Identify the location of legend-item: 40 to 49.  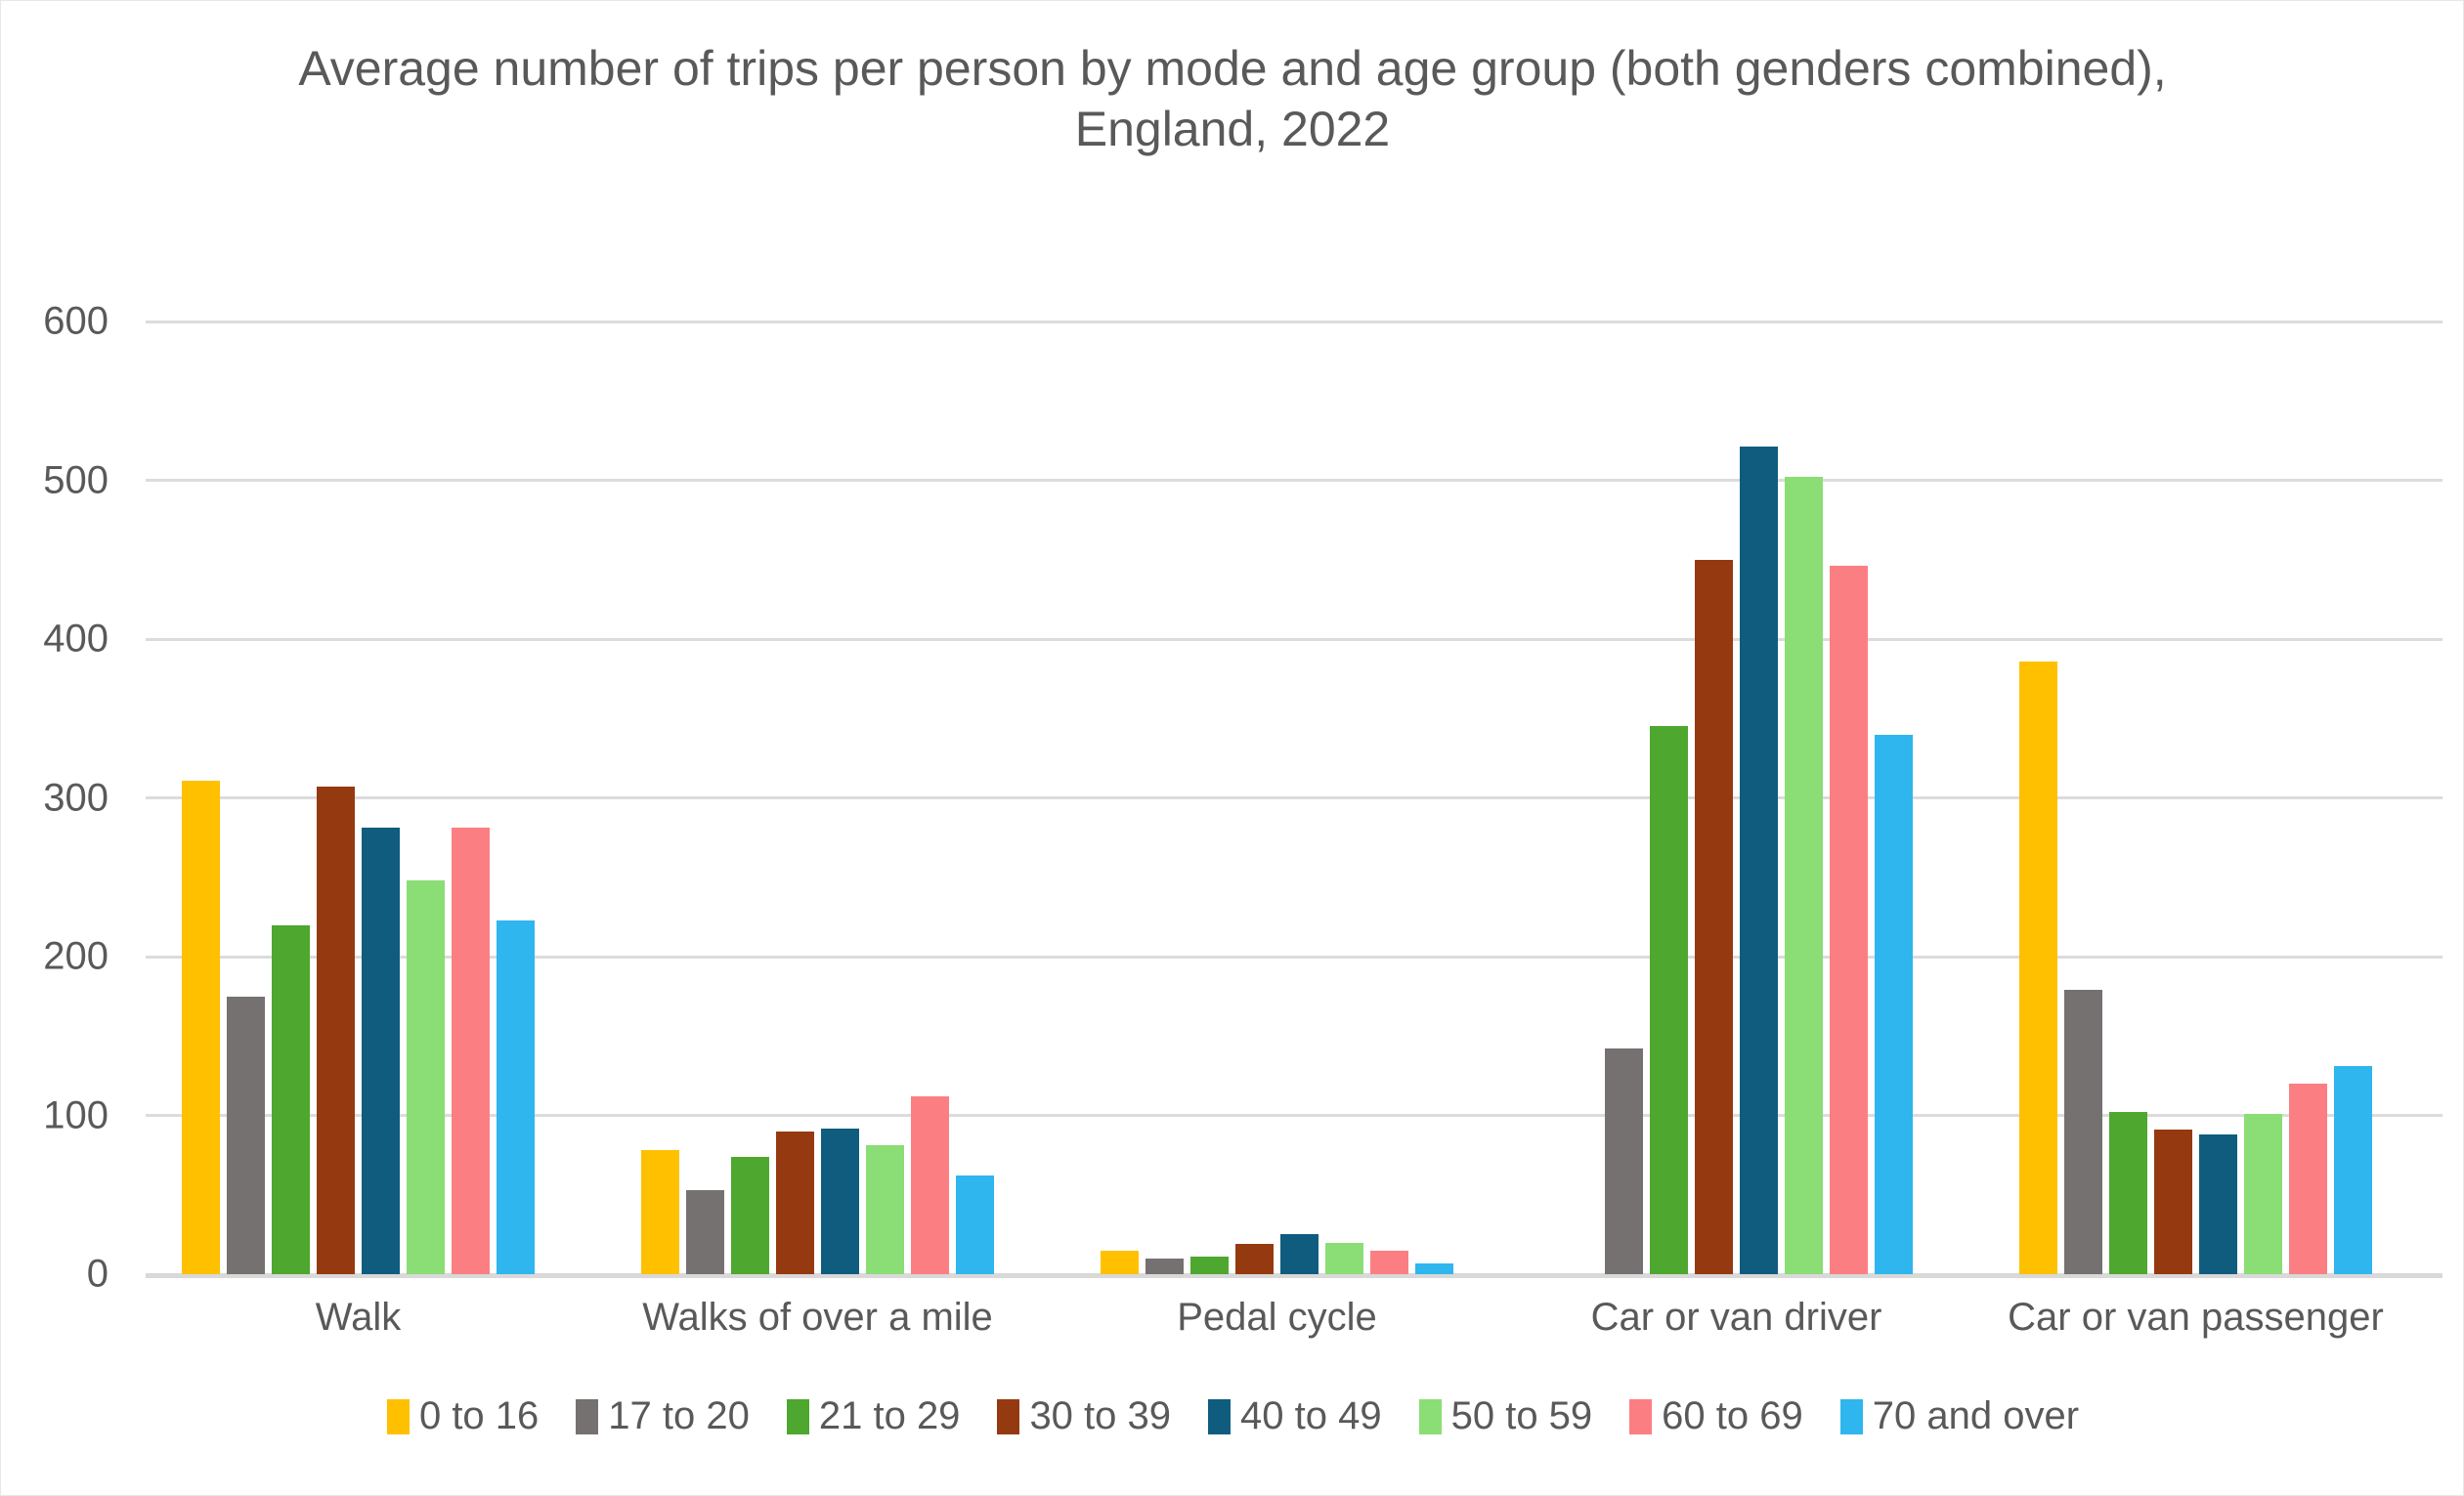
(1295, 1416).